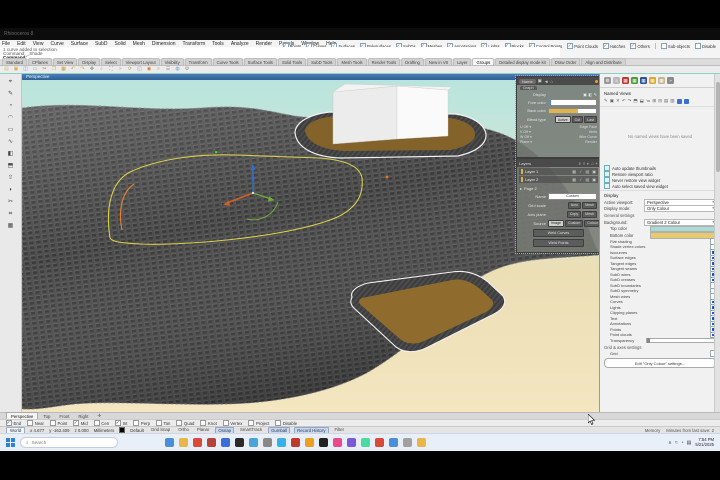 The height and width of the screenshot is (480, 720). I want to click on toolbar-tab-layer: Layer, so click(462, 61).